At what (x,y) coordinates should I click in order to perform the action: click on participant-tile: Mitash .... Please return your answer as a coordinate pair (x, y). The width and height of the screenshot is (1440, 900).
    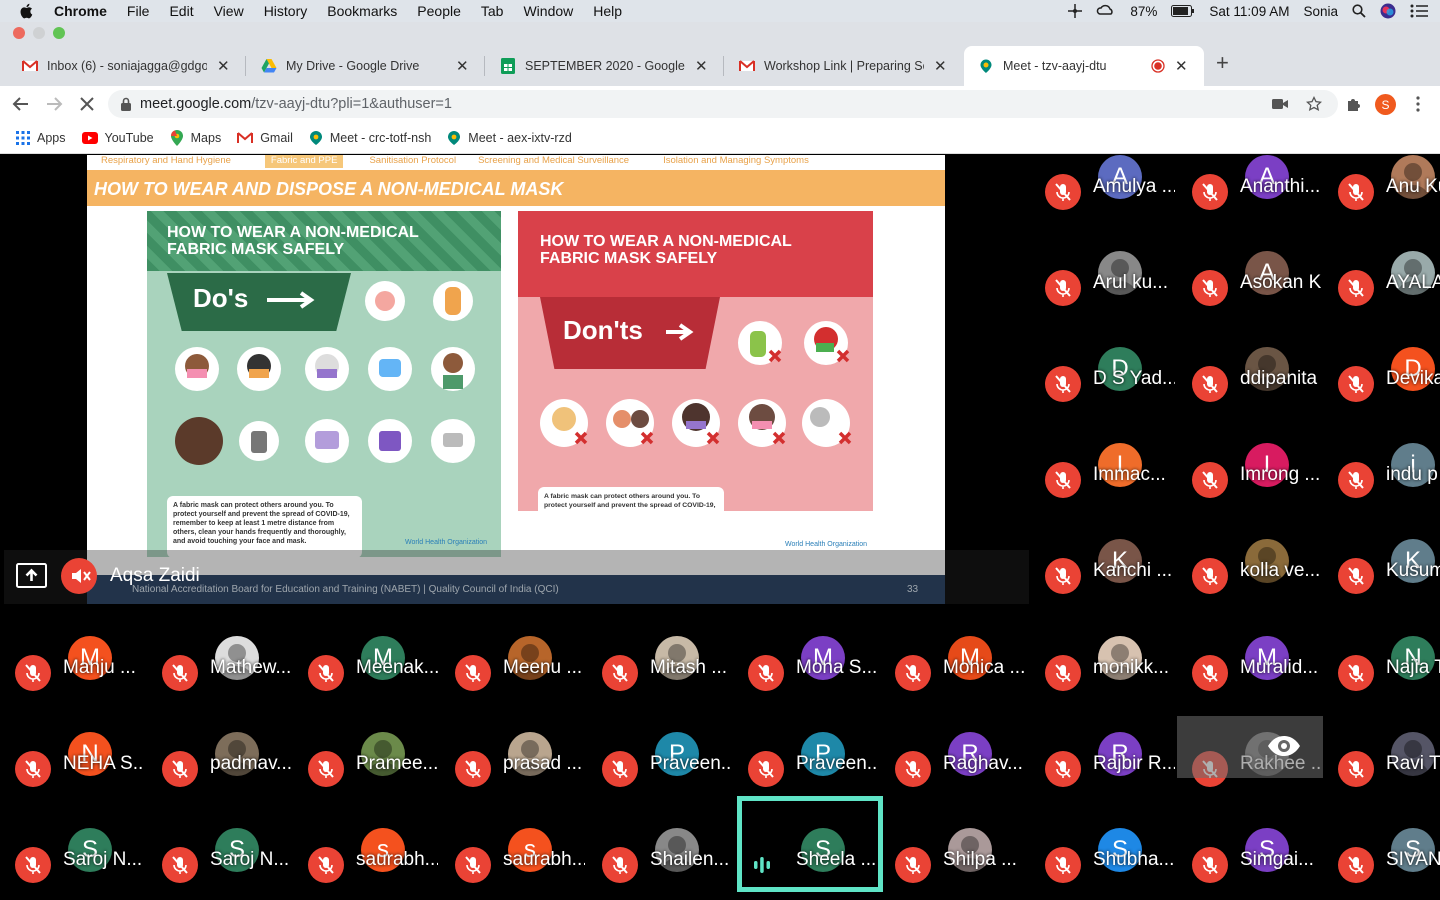
    Looking at the image, I should click on (659, 683).